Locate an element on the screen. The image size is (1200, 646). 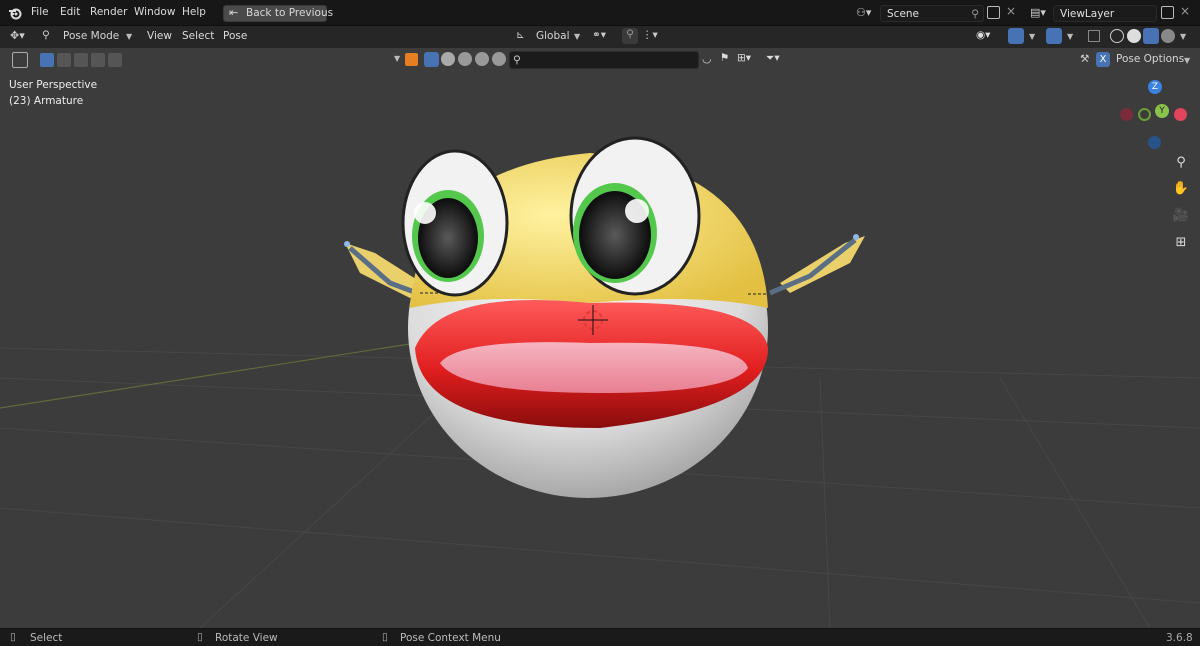
pose-mode-icon: ⚲ is located at coordinates (46, 35).